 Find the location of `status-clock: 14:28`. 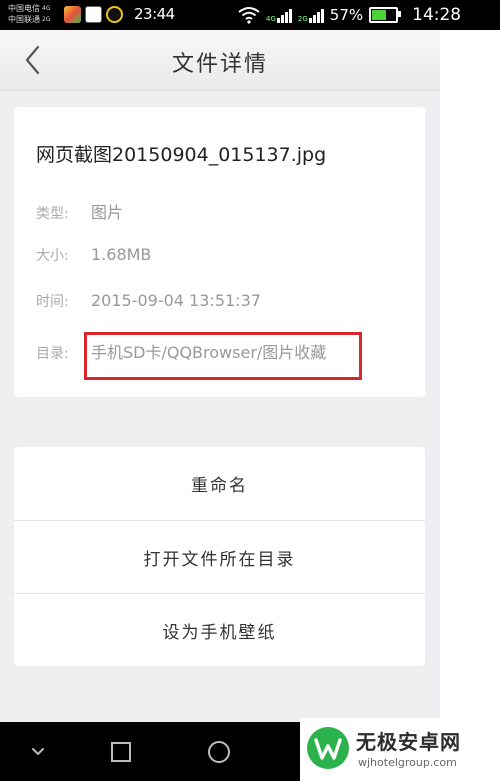

status-clock: 14:28 is located at coordinates (437, 15).